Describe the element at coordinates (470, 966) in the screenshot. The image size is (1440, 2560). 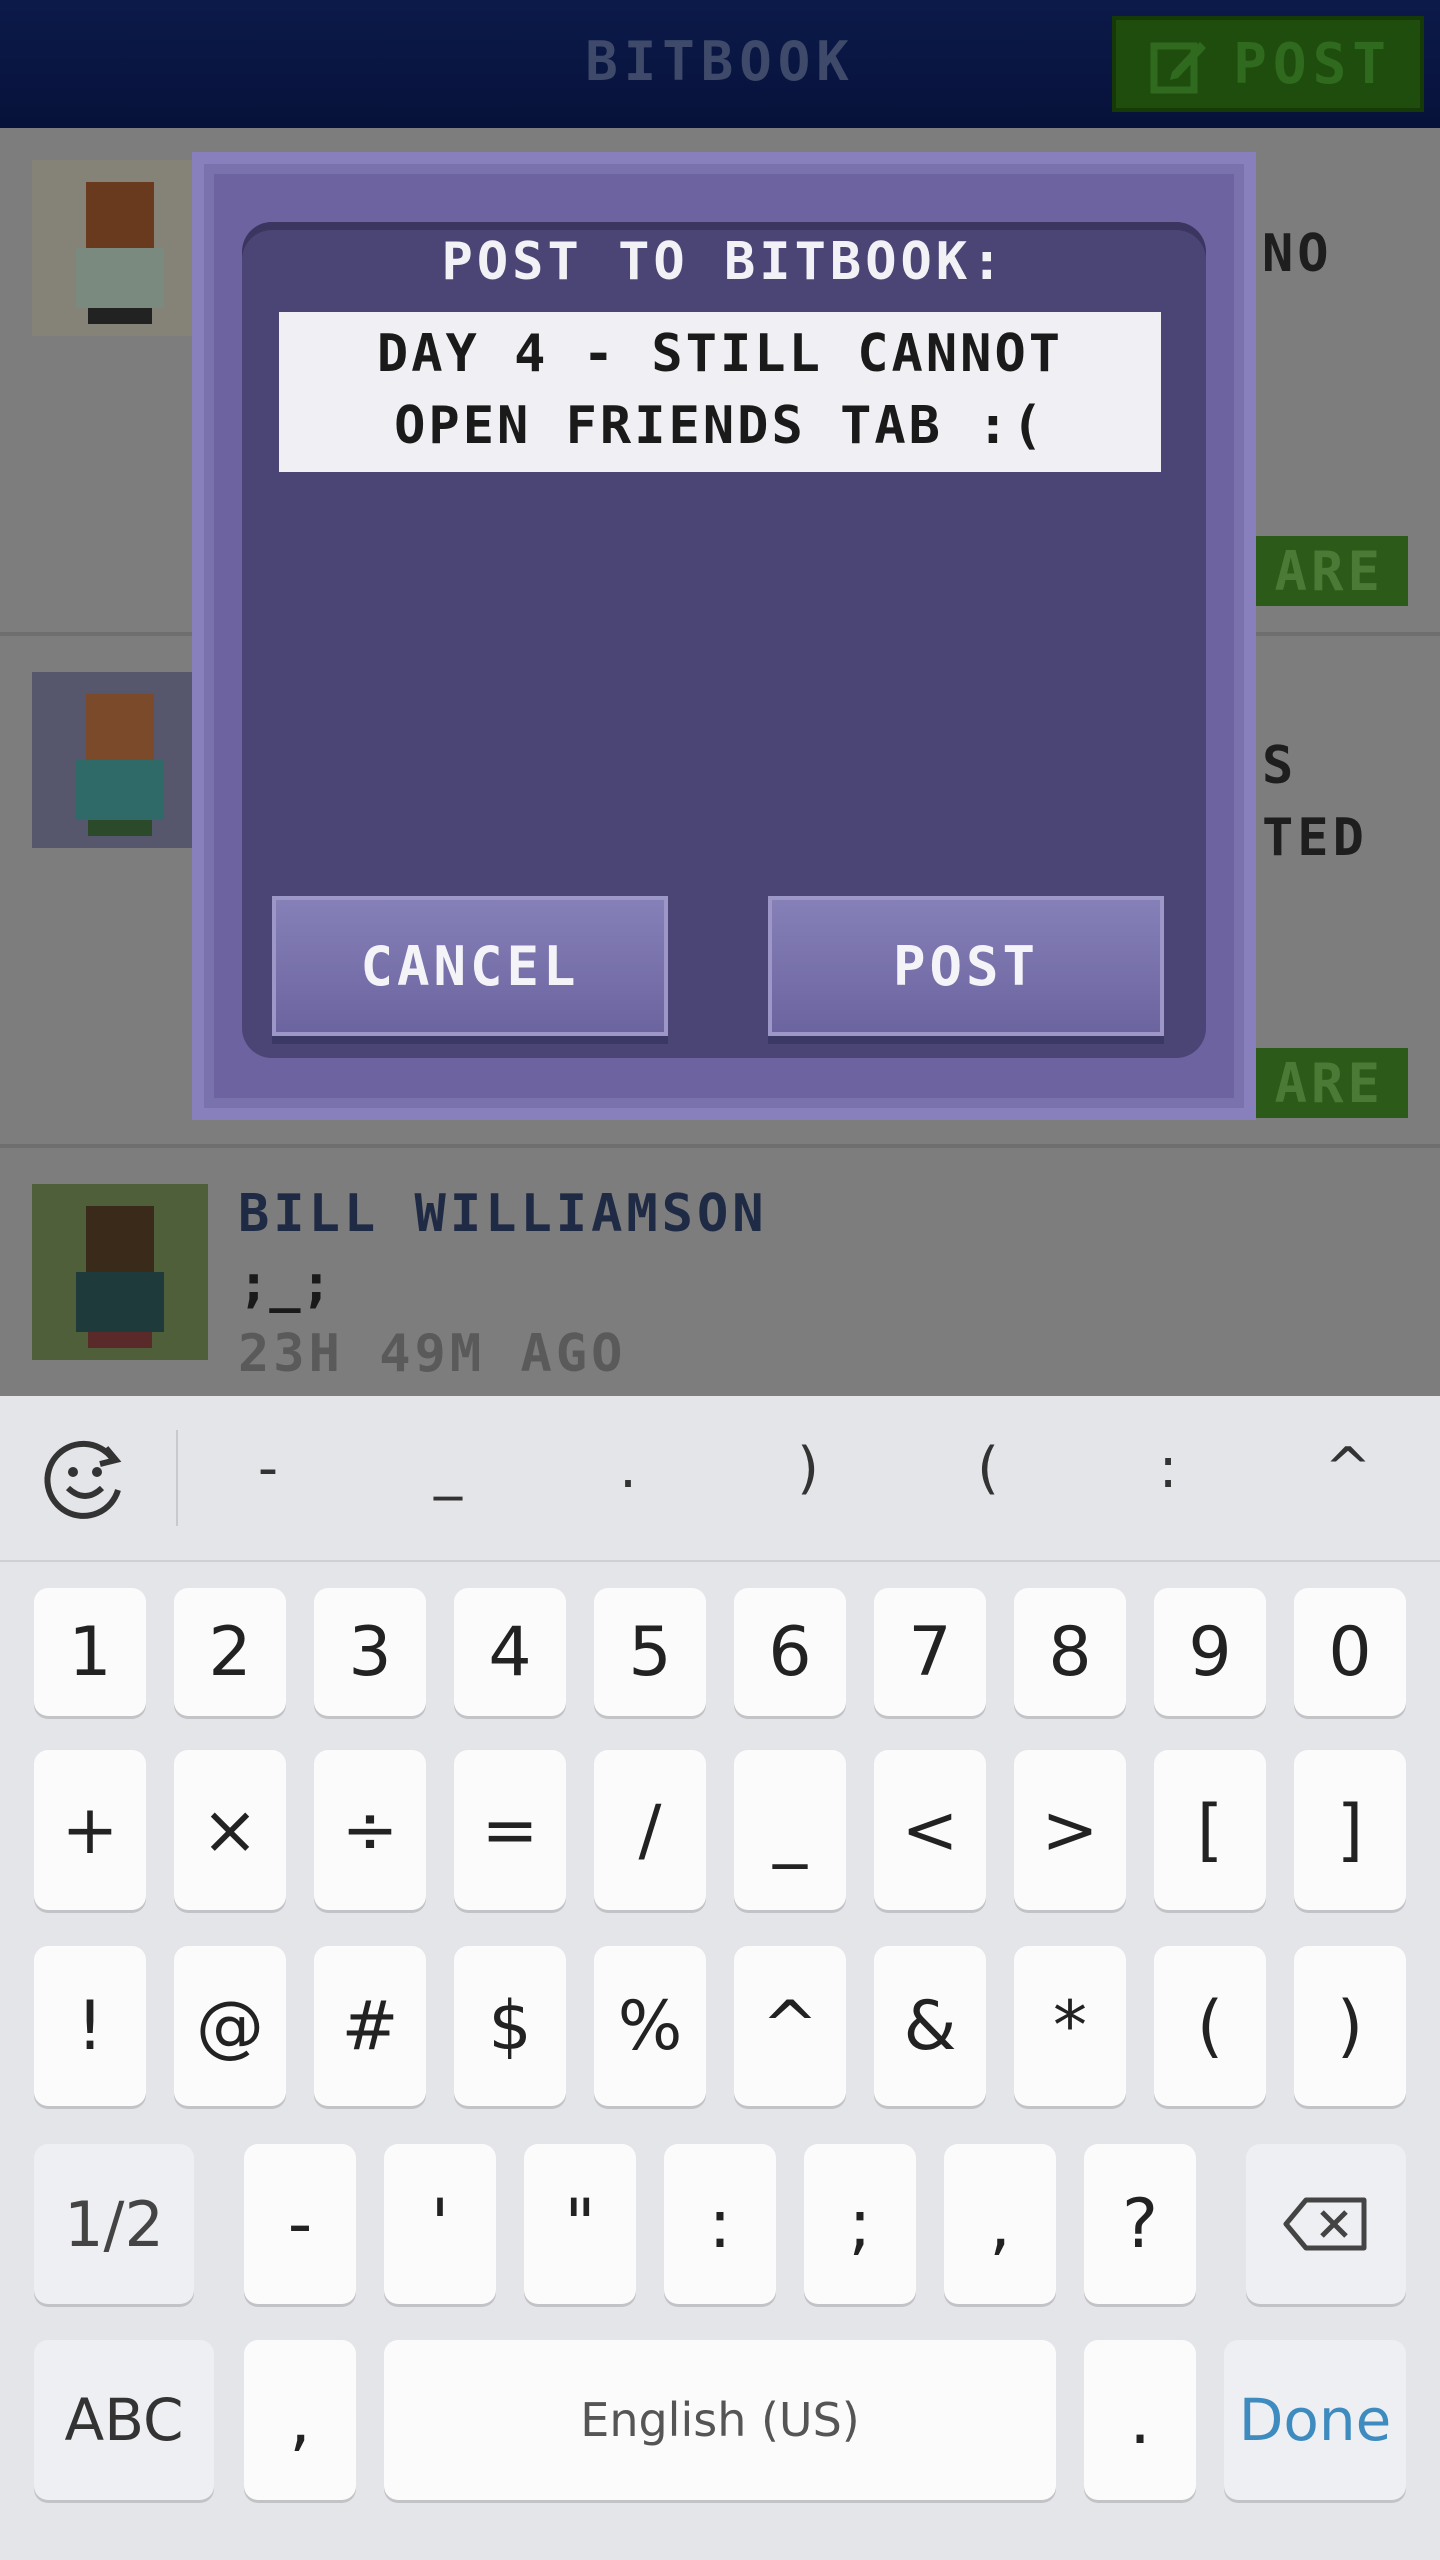
I see `cancel-button: CANCEL` at that location.